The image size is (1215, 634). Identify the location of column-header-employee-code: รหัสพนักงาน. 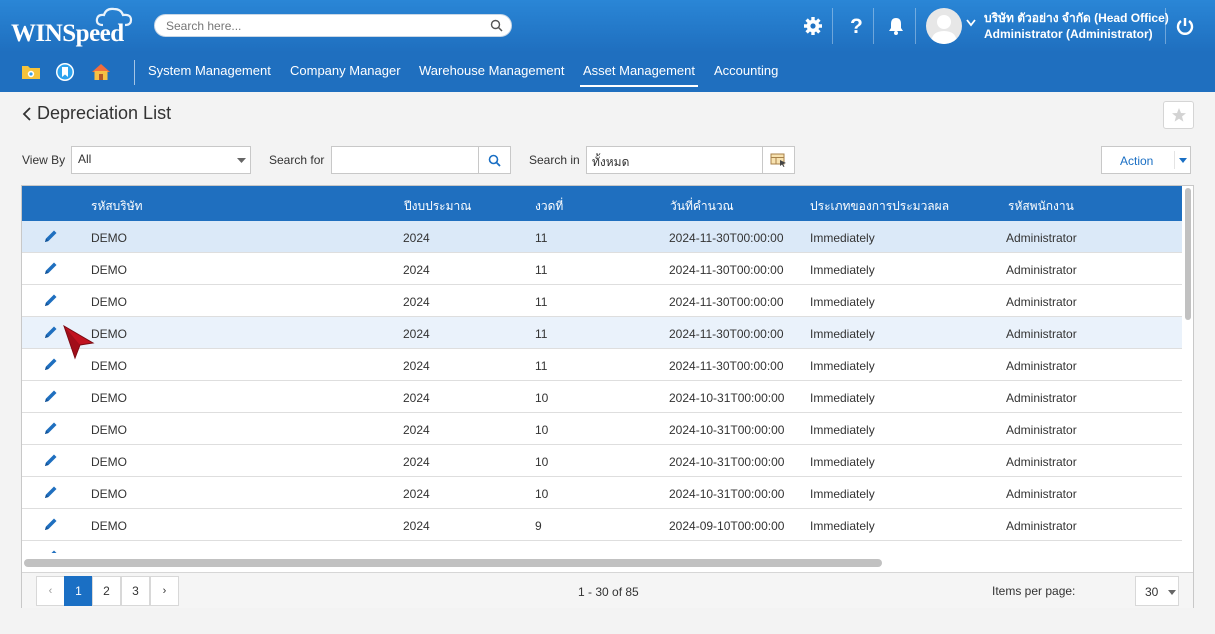
(1041, 206).